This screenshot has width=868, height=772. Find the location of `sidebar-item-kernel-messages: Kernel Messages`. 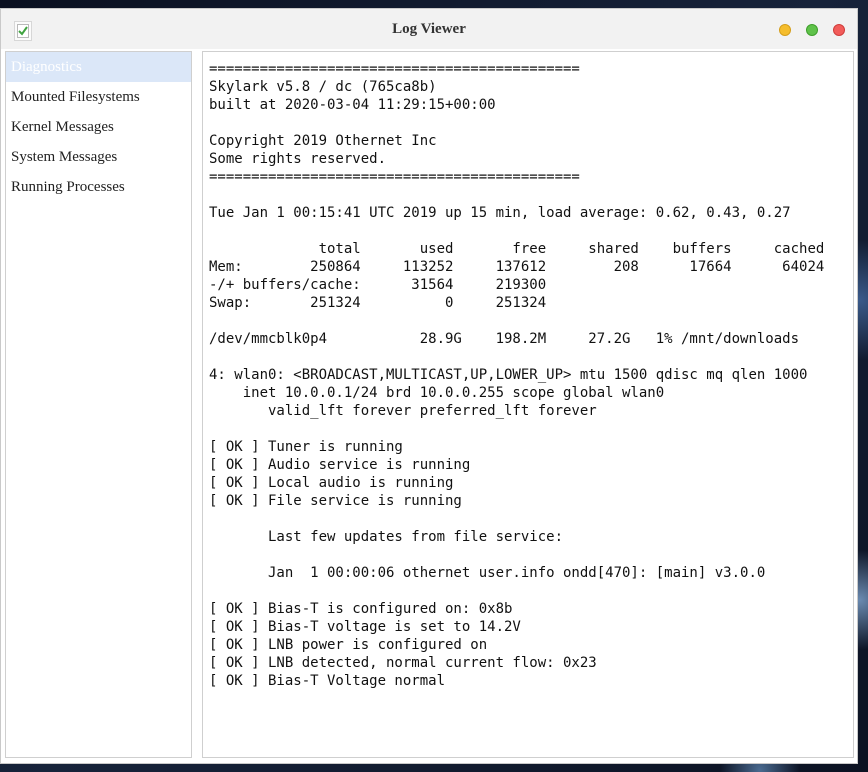

sidebar-item-kernel-messages: Kernel Messages is located at coordinates (98, 127).